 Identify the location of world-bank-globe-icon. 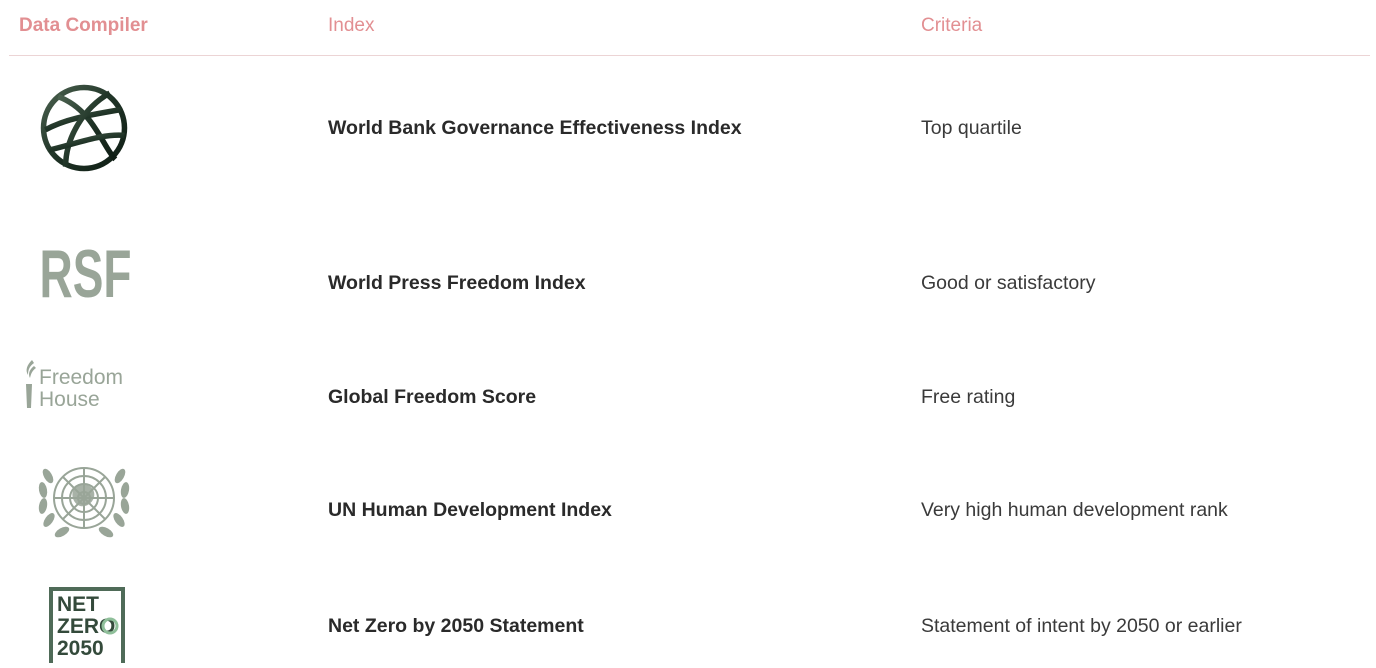
(84, 130).